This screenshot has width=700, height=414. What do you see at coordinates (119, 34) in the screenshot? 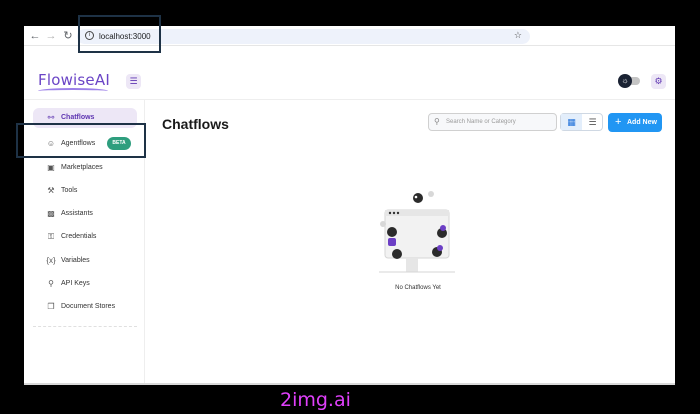
I see `highlight-box-url` at bounding box center [119, 34].